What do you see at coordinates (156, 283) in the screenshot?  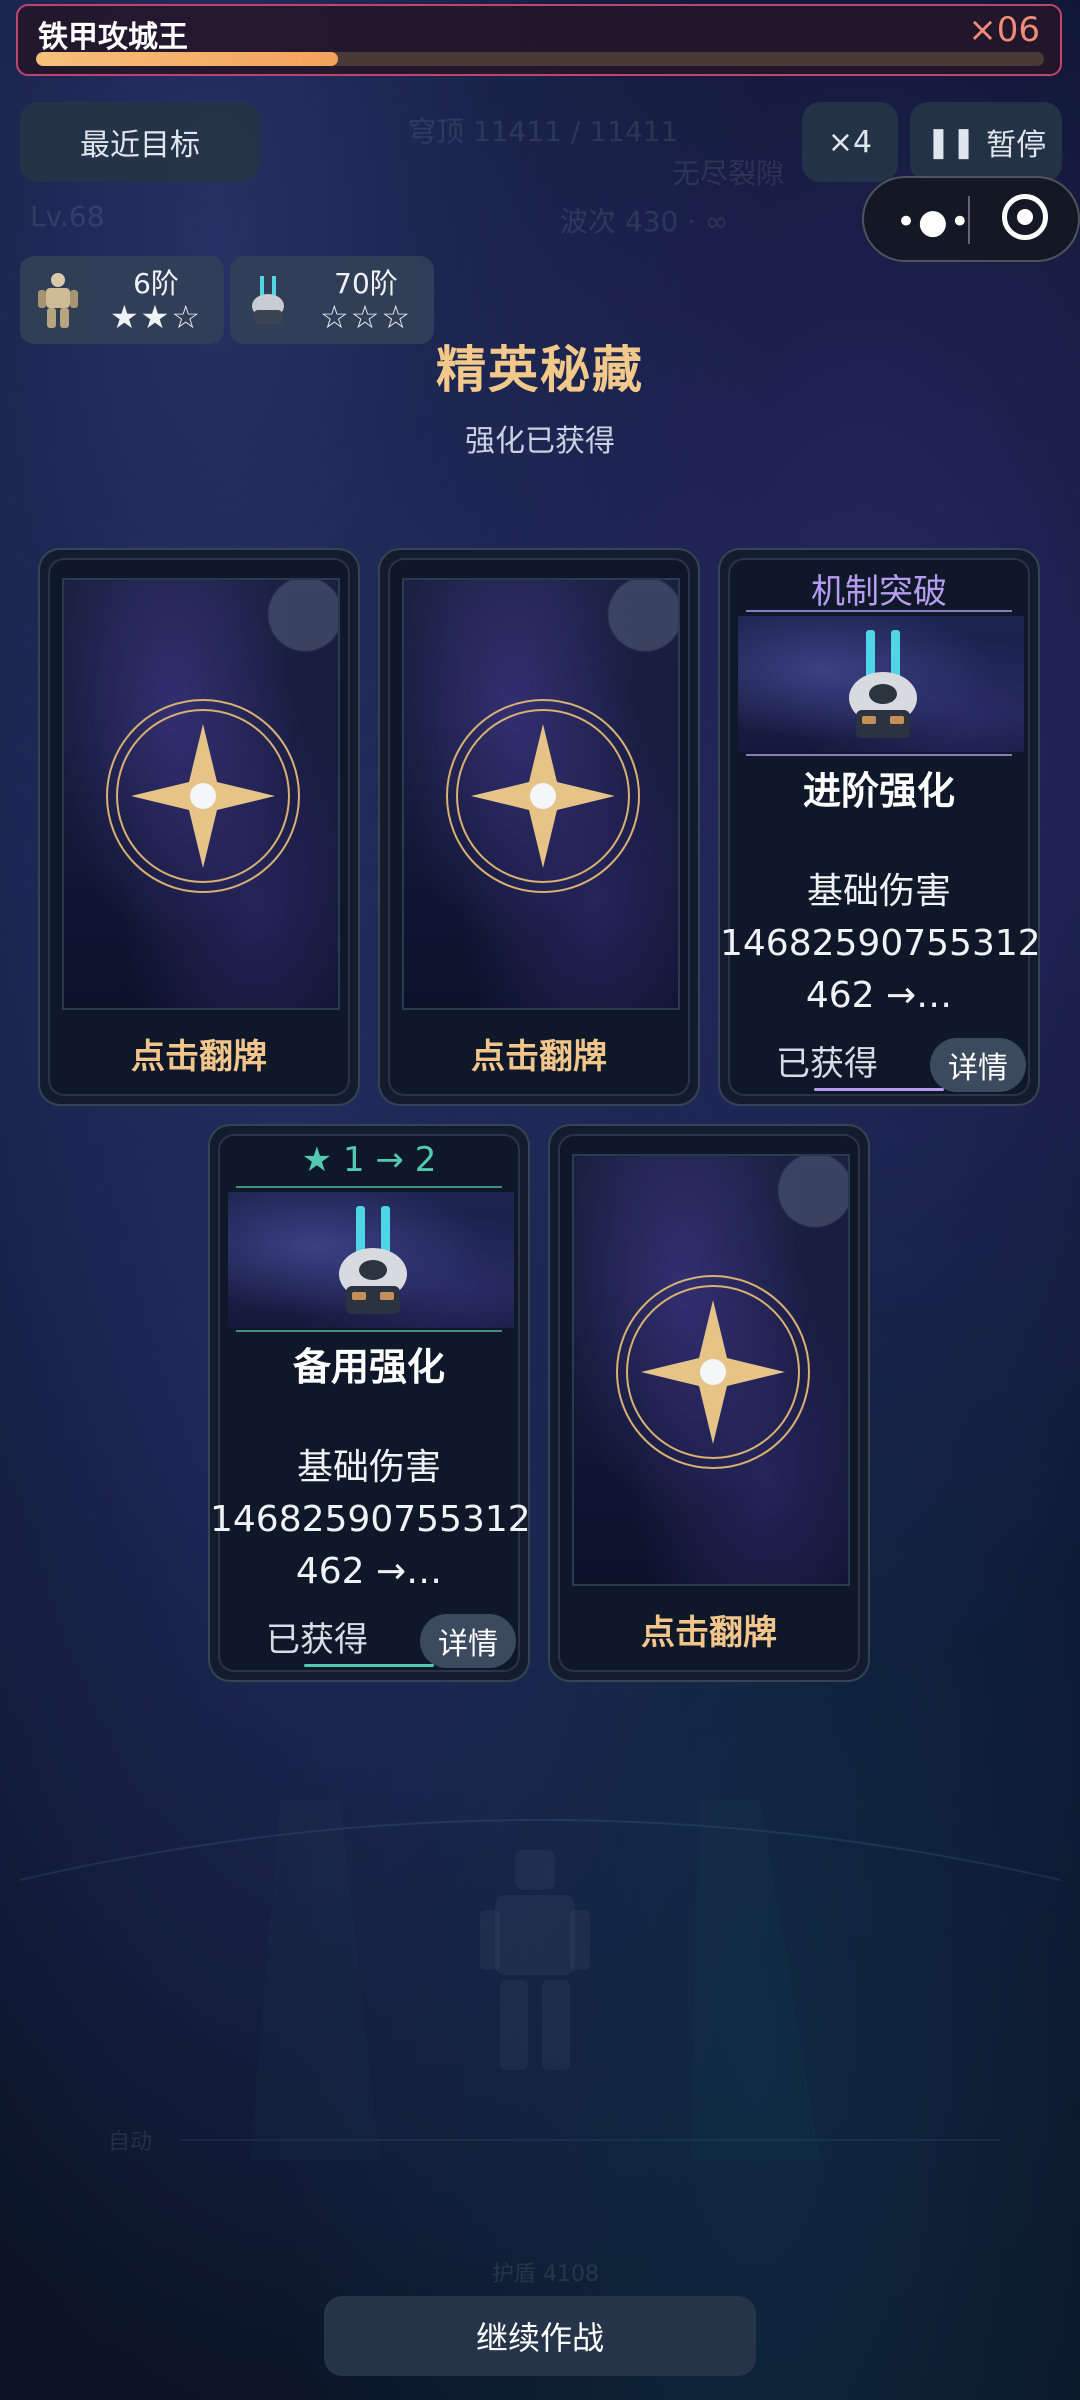 I see `tier-label-mech: 6阶` at bounding box center [156, 283].